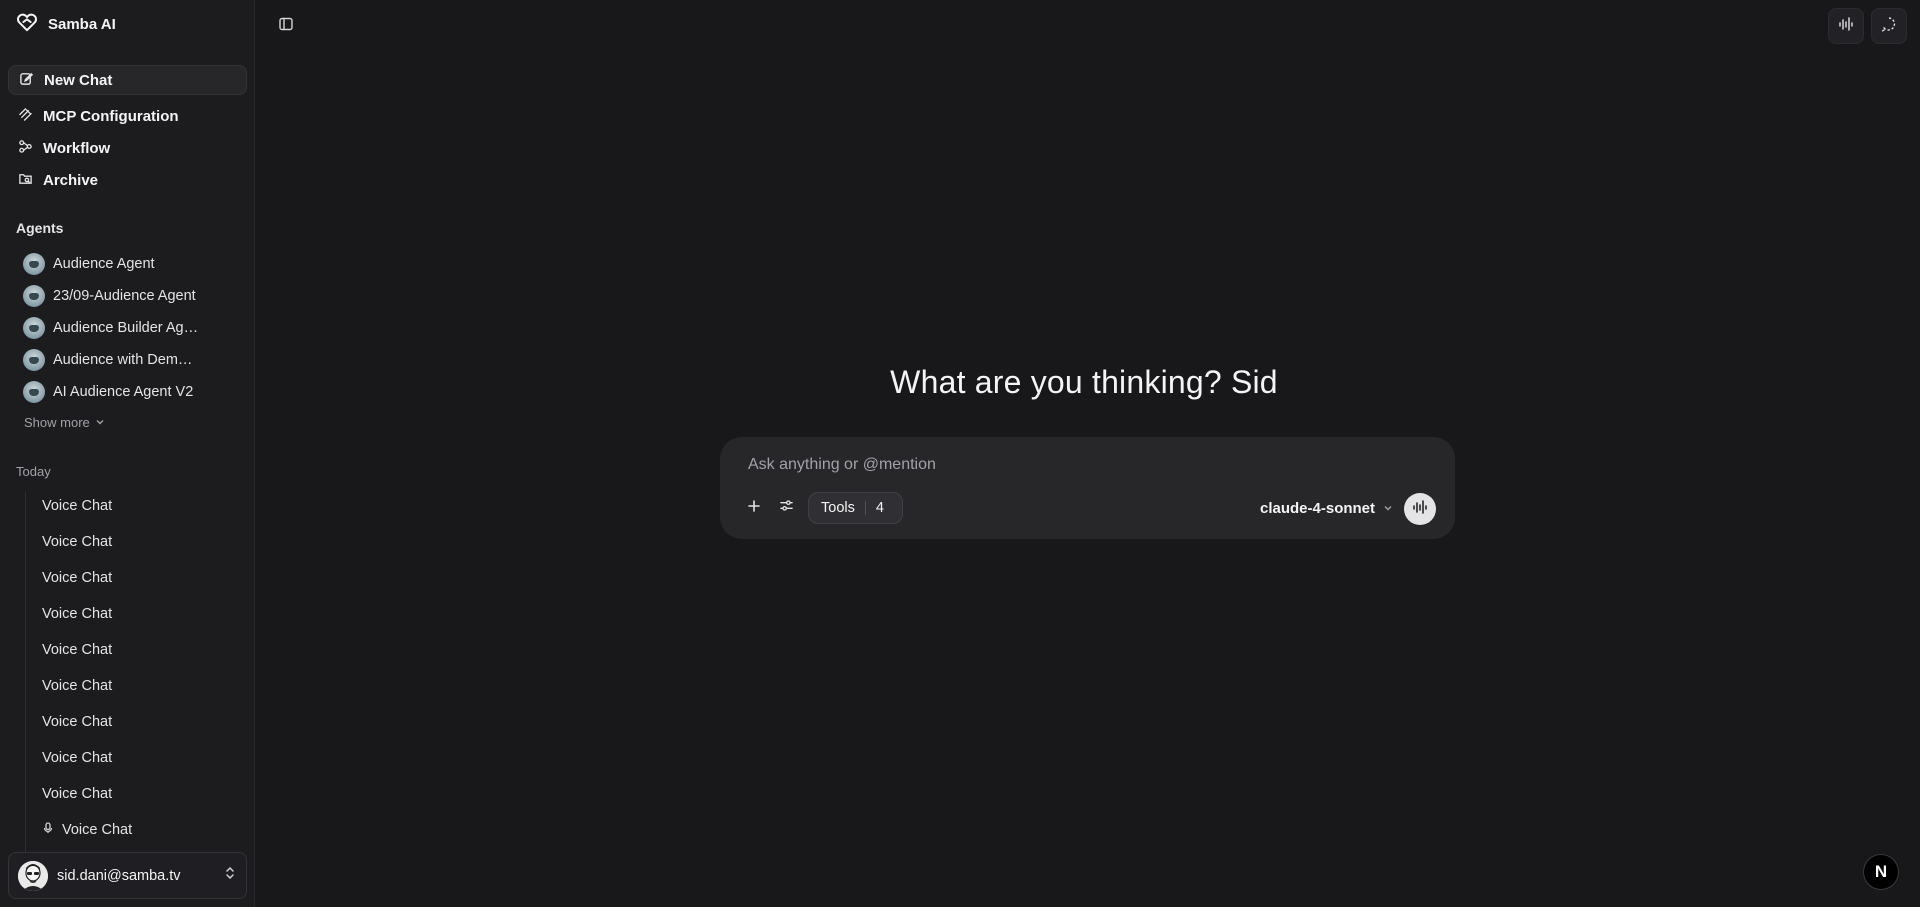  I want to click on sidebar-toggle-button, so click(286, 26).